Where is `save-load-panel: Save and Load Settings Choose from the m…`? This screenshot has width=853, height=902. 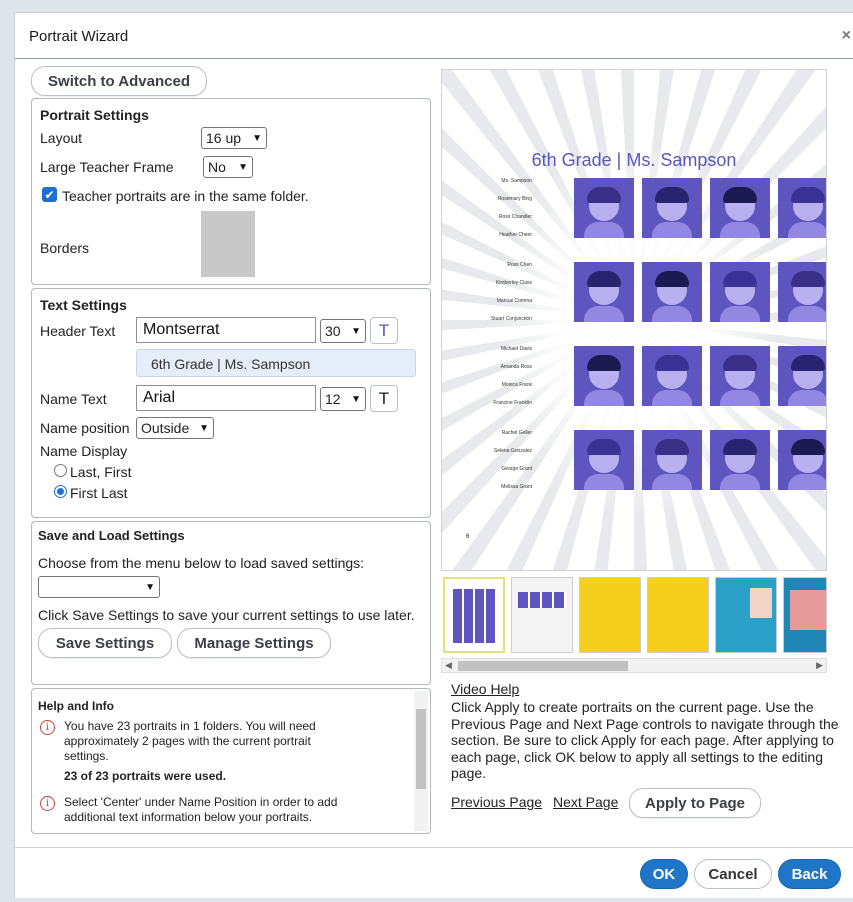 save-load-panel: Save and Load Settings Choose from the m… is located at coordinates (231, 603).